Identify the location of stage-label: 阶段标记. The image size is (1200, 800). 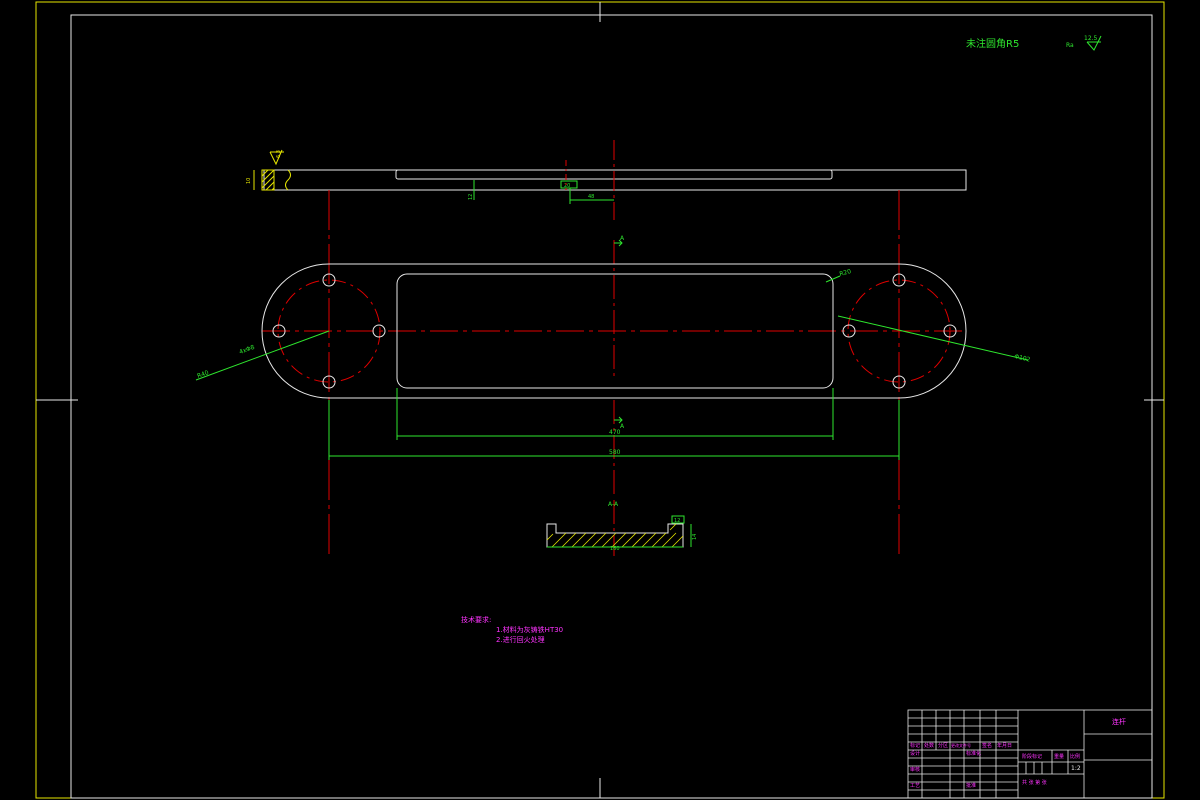
(1032, 756).